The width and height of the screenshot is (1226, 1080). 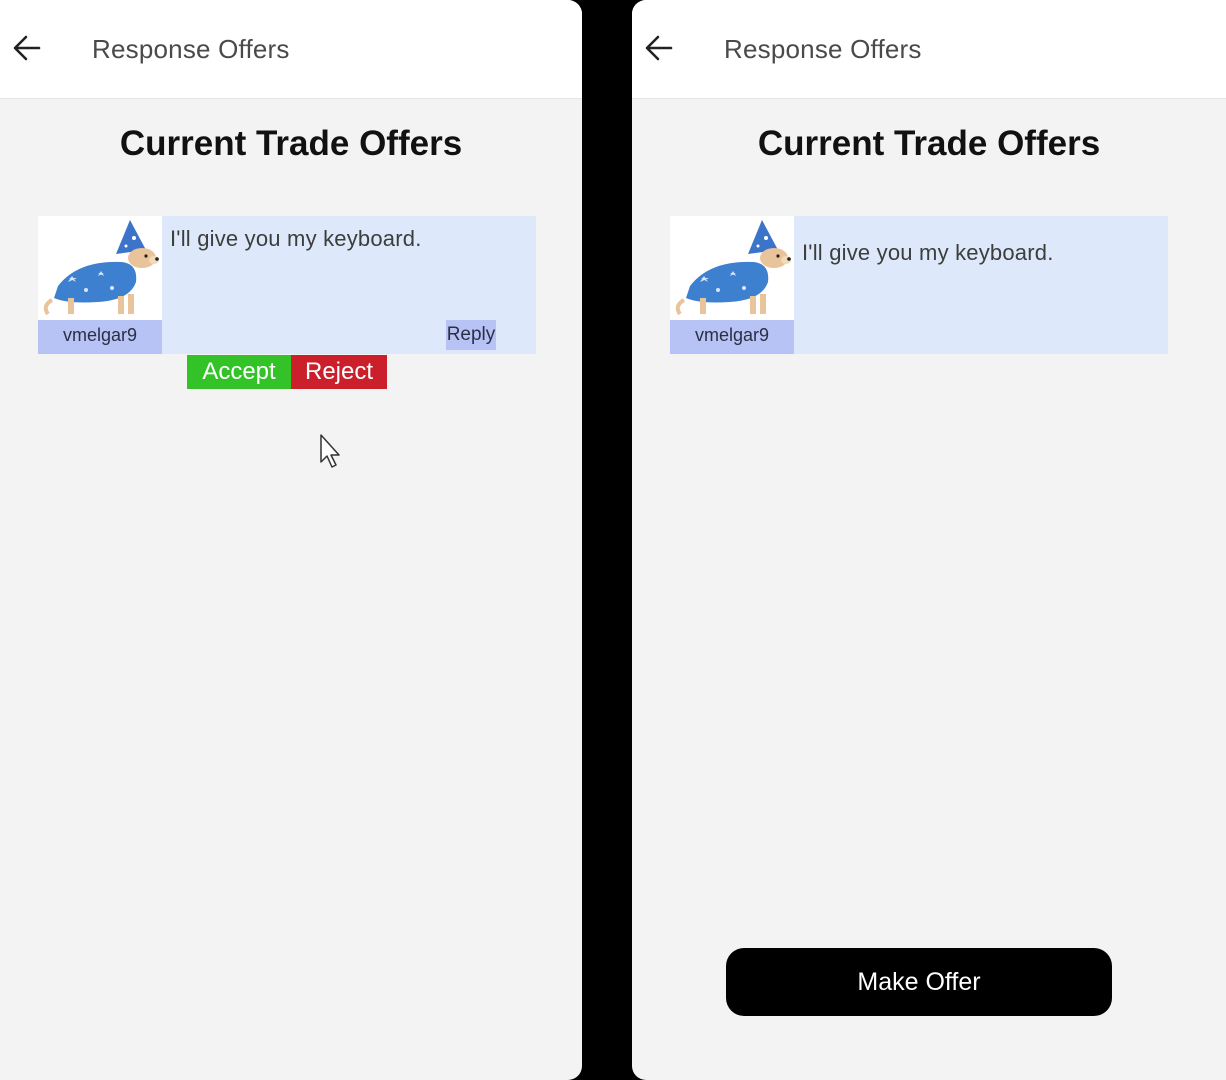 What do you see at coordinates (330, 451) in the screenshot?
I see `mouse-cursor-icon` at bounding box center [330, 451].